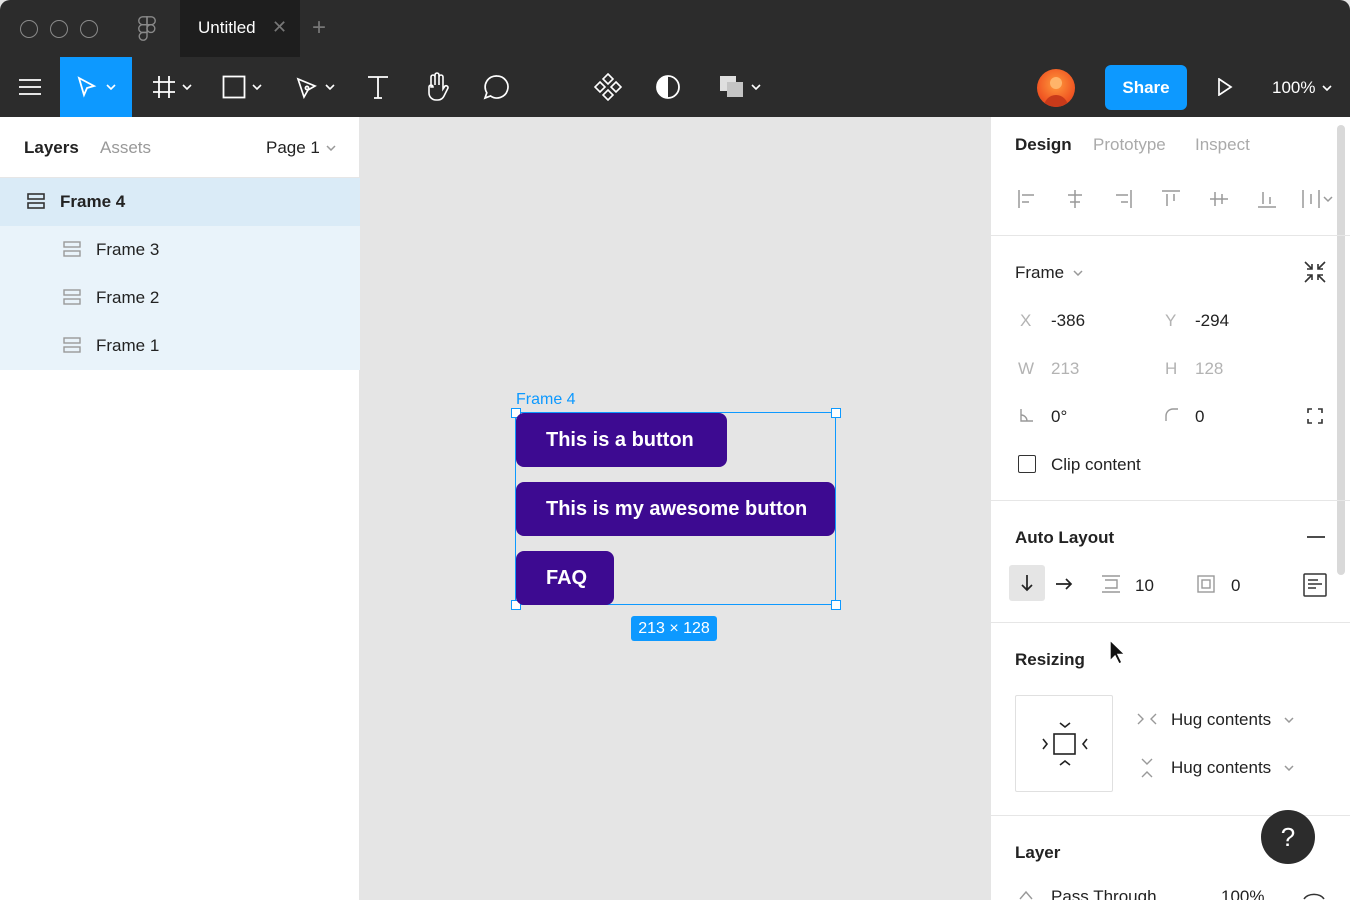  What do you see at coordinates (1064, 743) in the screenshot?
I see `resizing-preview` at bounding box center [1064, 743].